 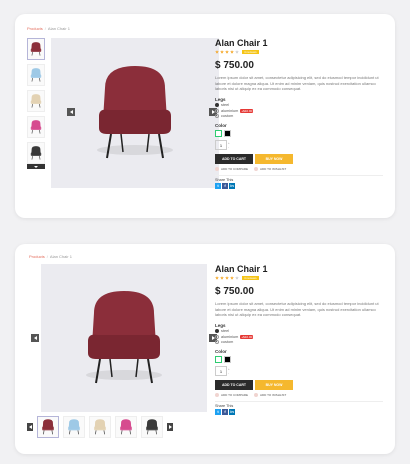 What do you see at coordinates (241, 269) in the screenshot?
I see `product-title: Alan Chair 1` at bounding box center [241, 269].